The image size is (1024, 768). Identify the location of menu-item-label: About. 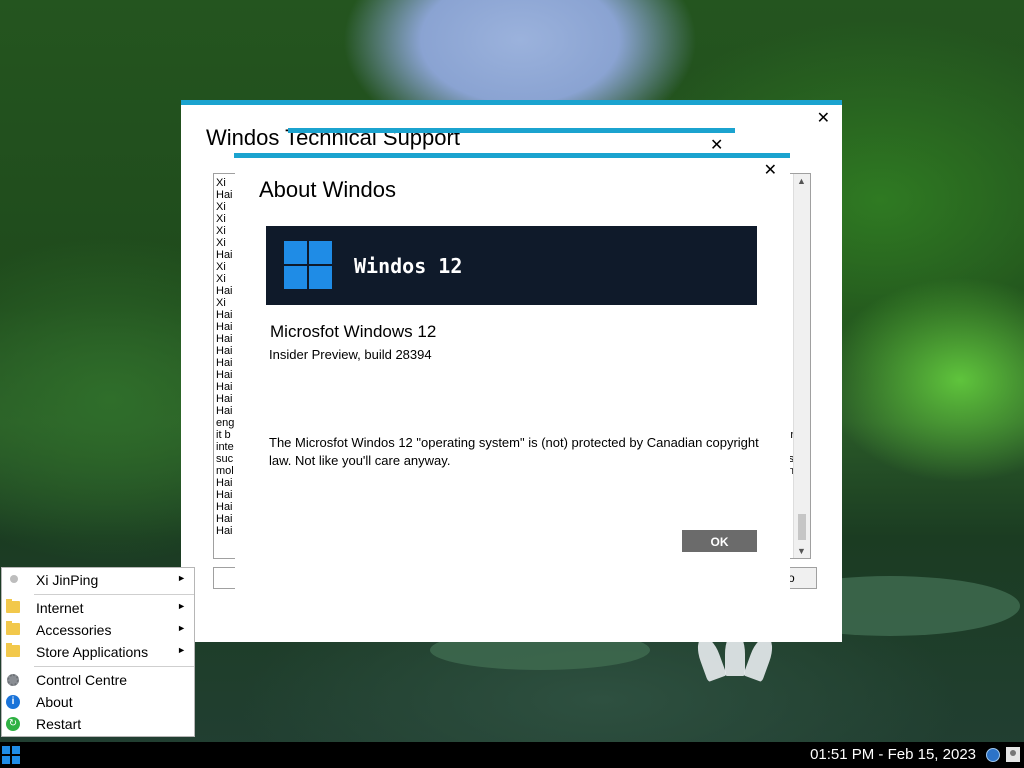
(54, 702).